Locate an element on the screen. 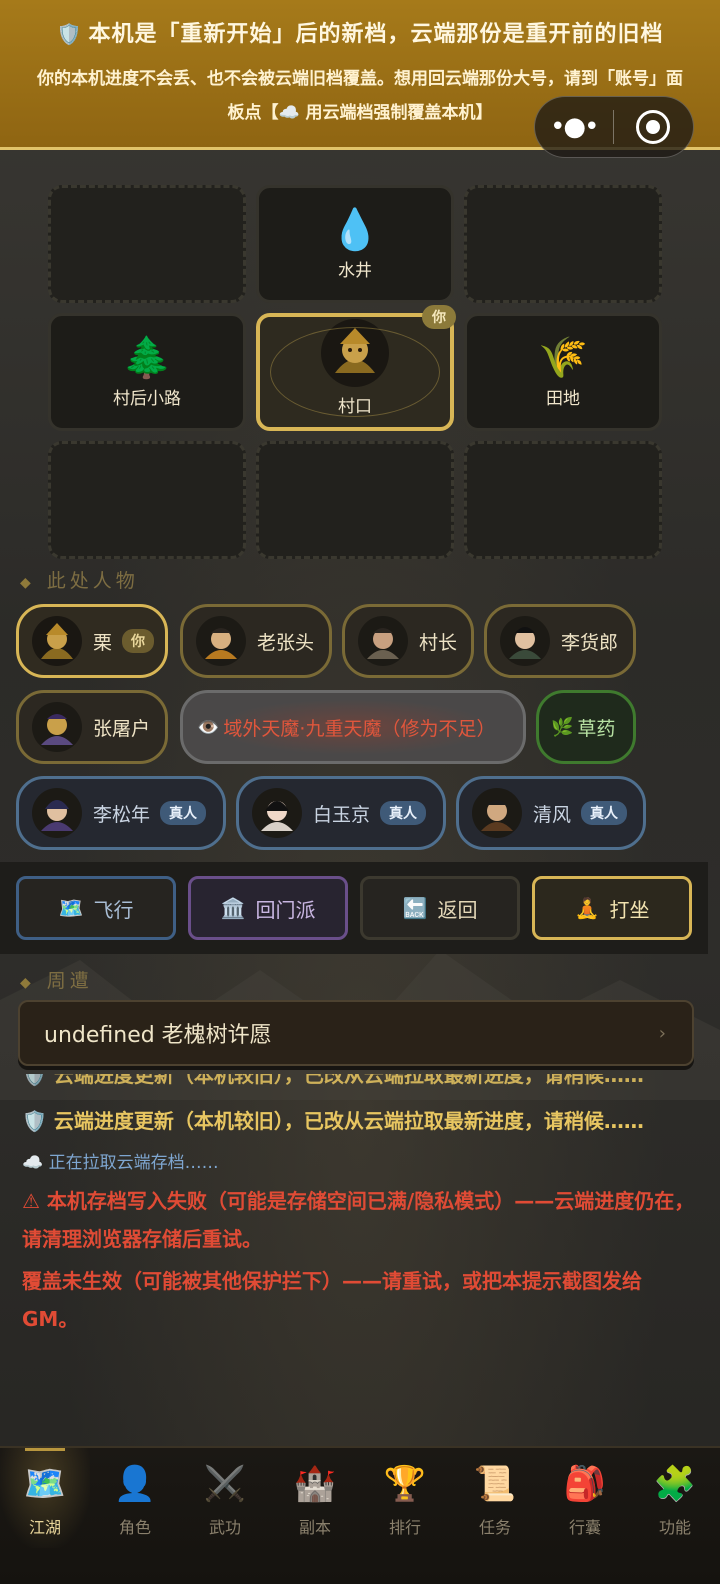 Image resolution: width=720 pixels, height=1584 pixels. water-drop-icon: 💧 is located at coordinates (355, 229).